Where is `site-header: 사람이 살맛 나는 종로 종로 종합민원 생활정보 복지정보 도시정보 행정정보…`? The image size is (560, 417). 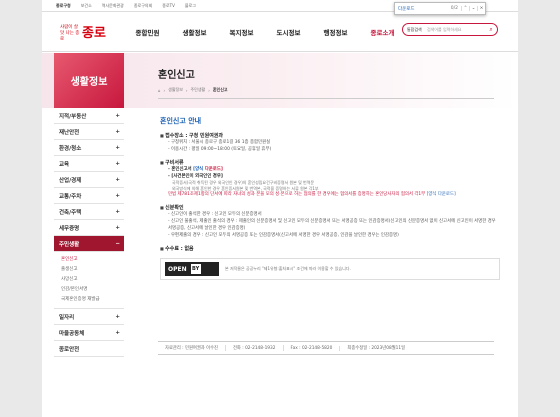
site-header: 사람이 살맛 나는 종로 종로 종합민원 생활정보 복지정보 도시정보 행정정보… is located at coordinates (280, 32).